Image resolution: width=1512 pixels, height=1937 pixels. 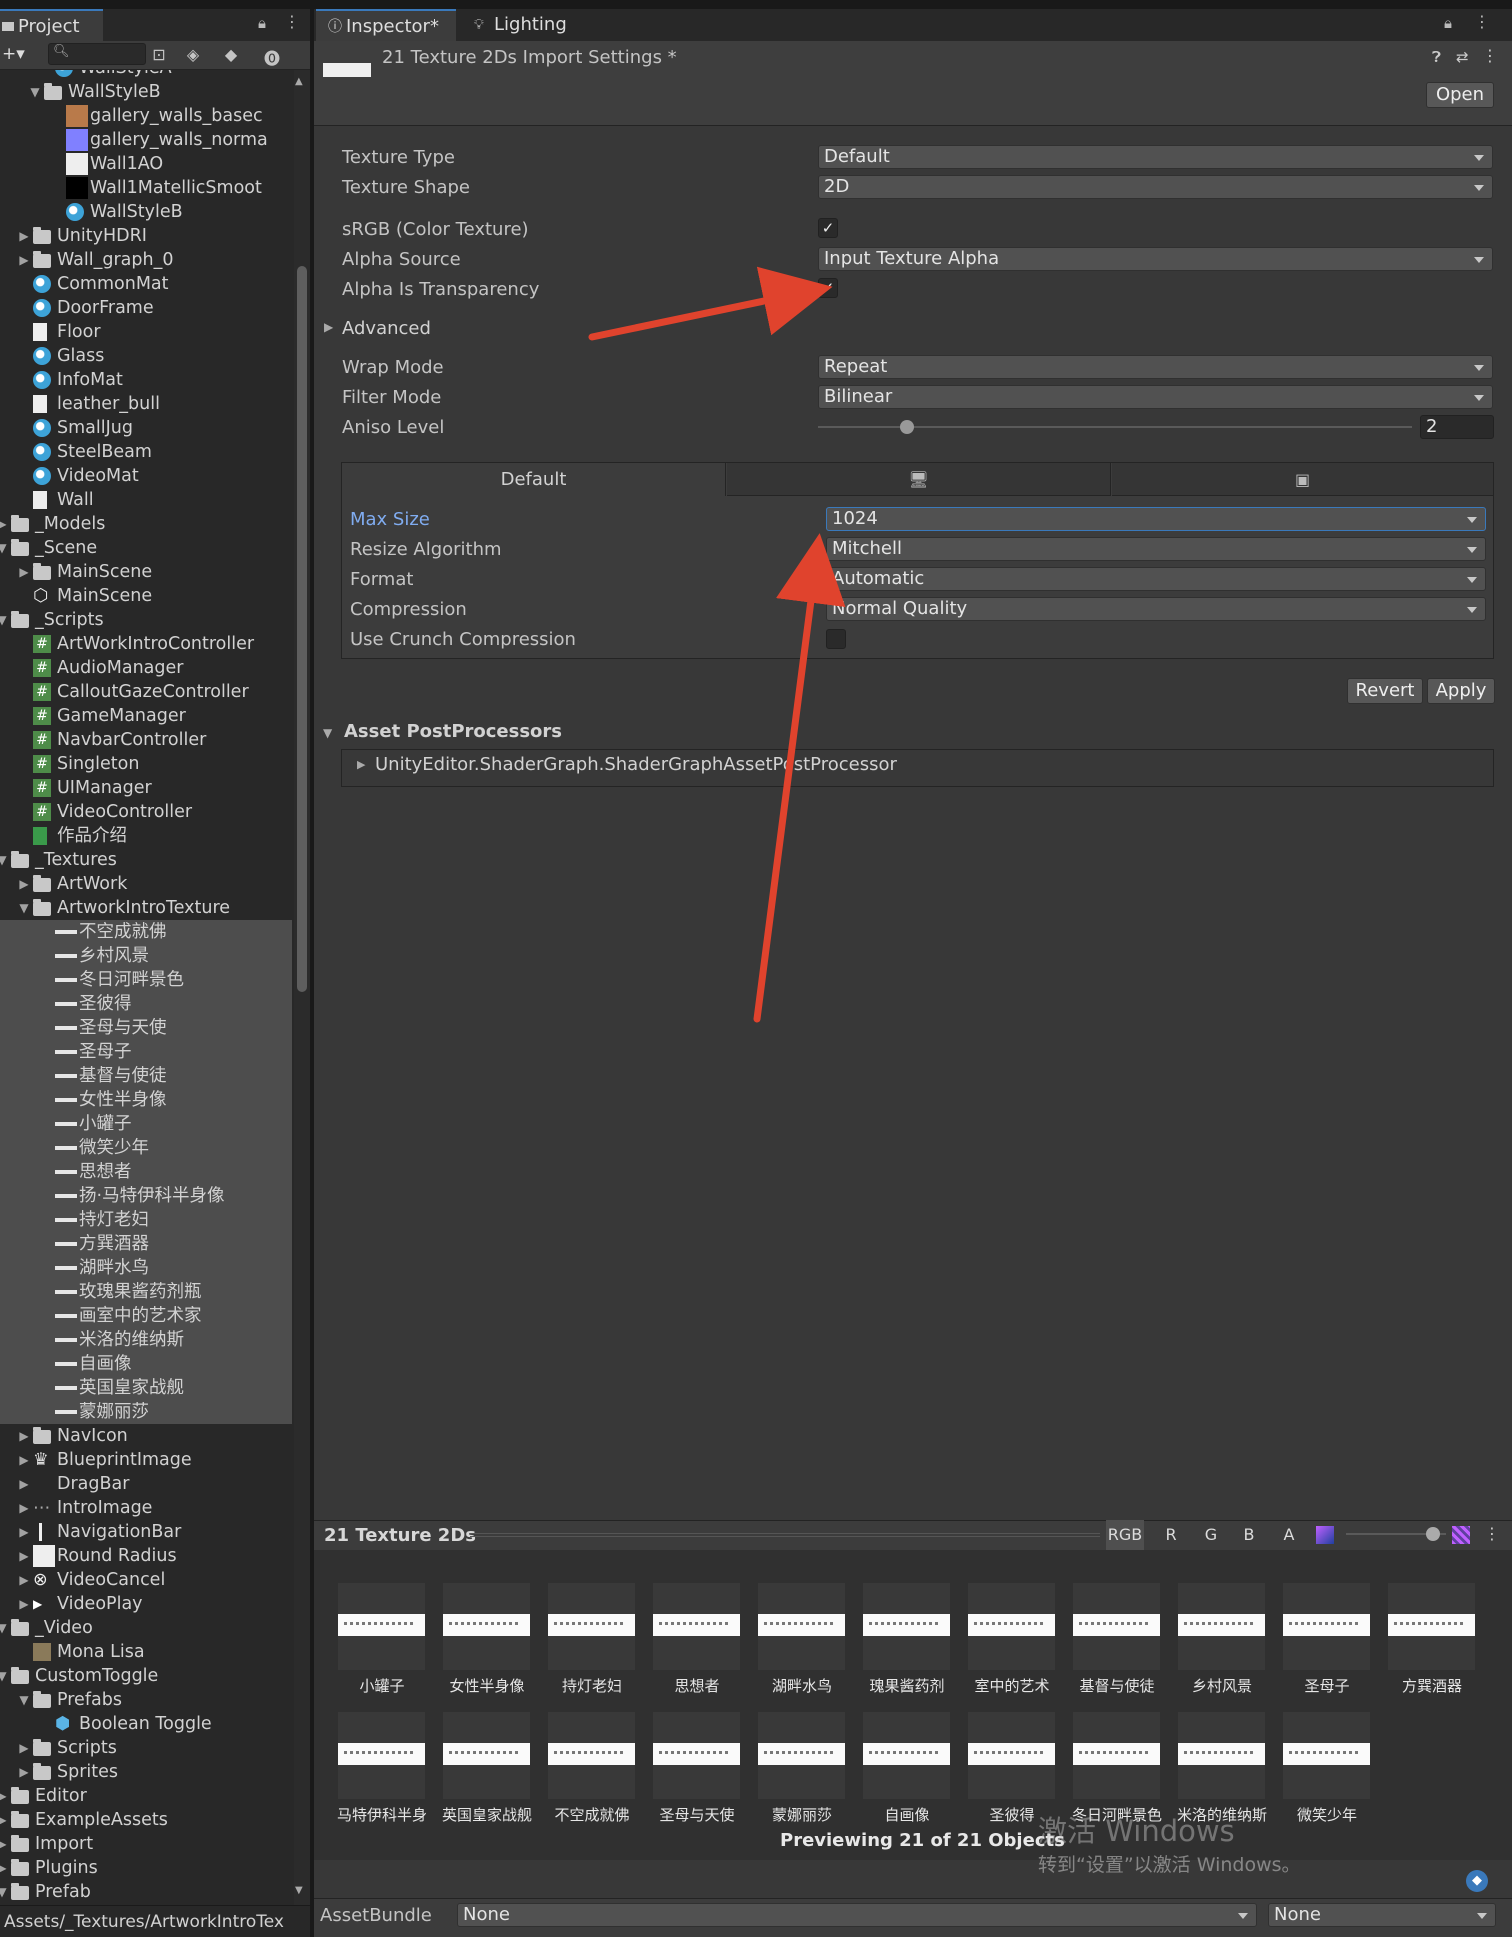 I want to click on tree-item: # NavbarController, so click(x=146, y=740).